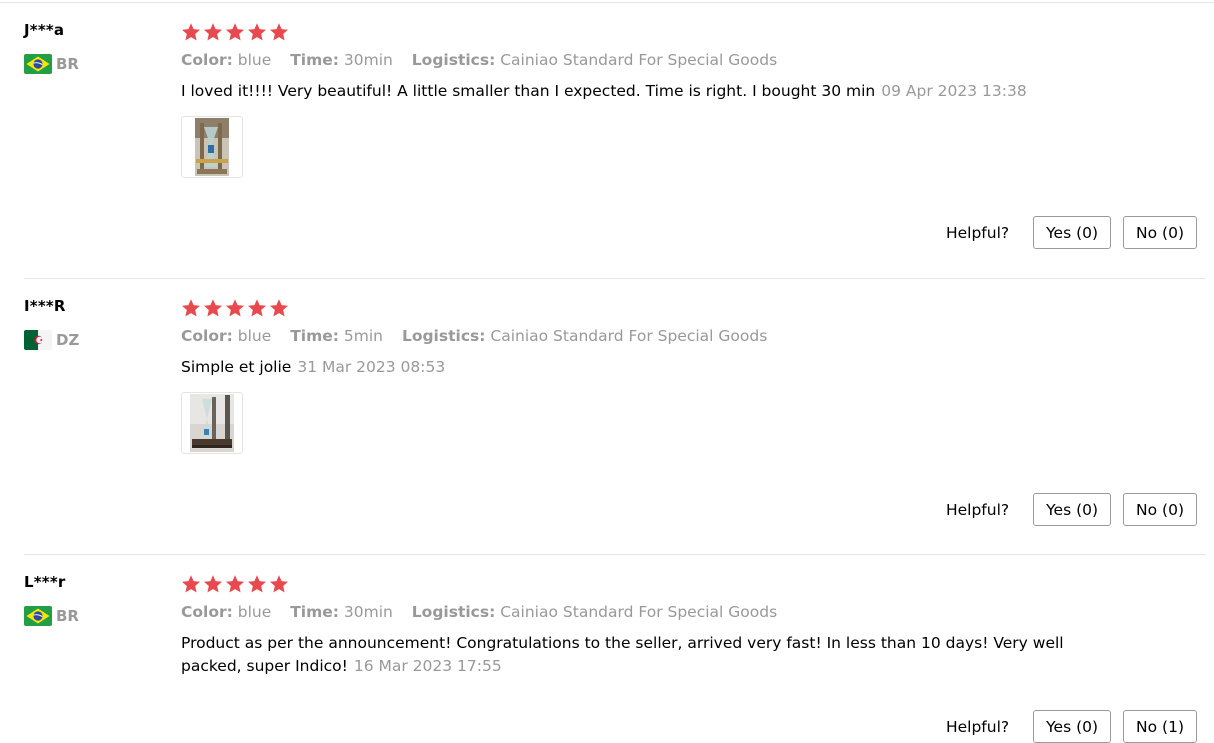 Image resolution: width=1214 pixels, height=743 pixels. What do you see at coordinates (45, 582) in the screenshot?
I see `reviewer-name: L***r` at bounding box center [45, 582].